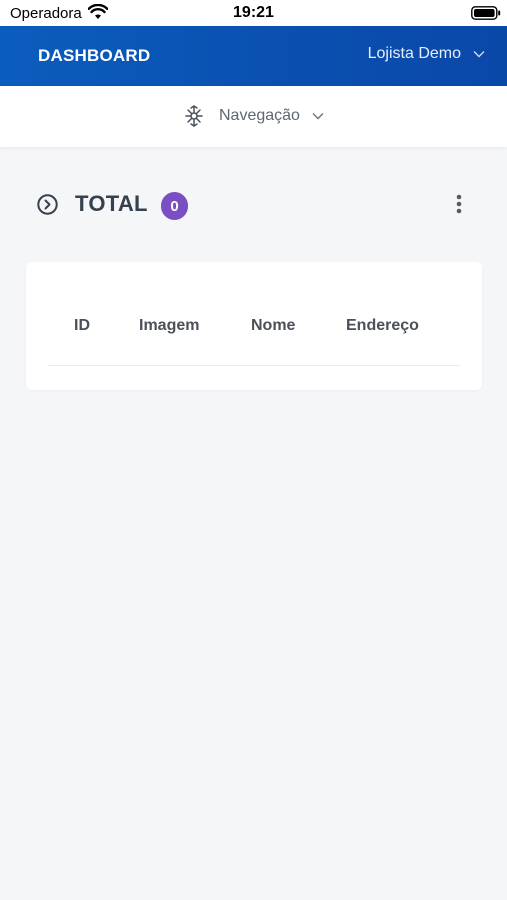 Image resolution: width=507 pixels, height=900 pixels. I want to click on user-menu-button: Lojista Demo, so click(426, 54).